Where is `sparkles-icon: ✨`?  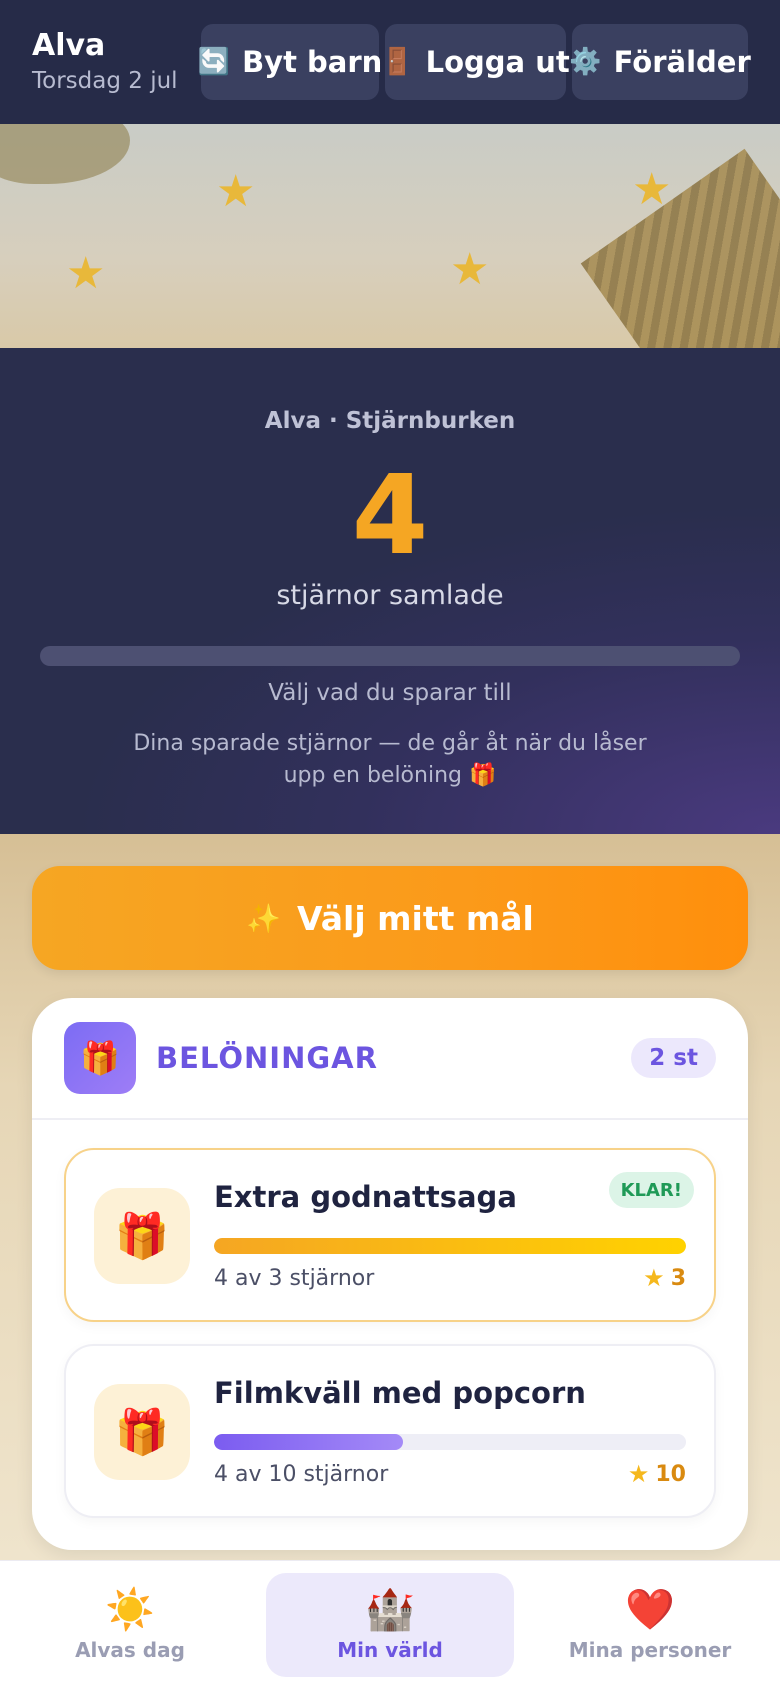
sparkles-icon: ✨ is located at coordinates (264, 918).